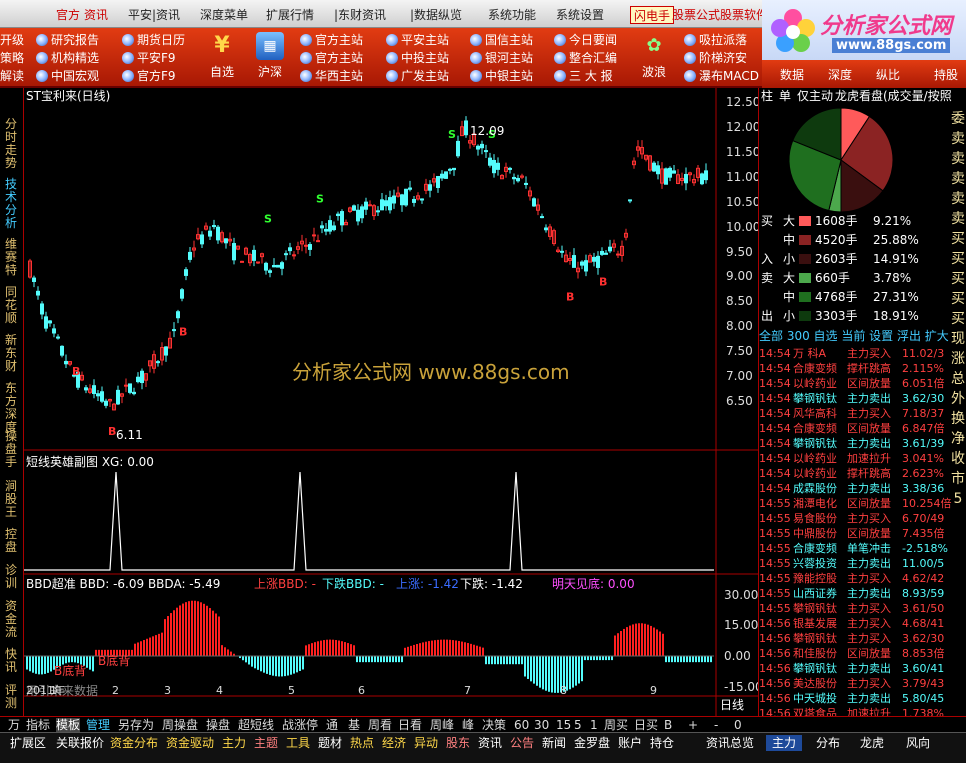  I want to click on function-tab: 扩展区, so click(28, 743).